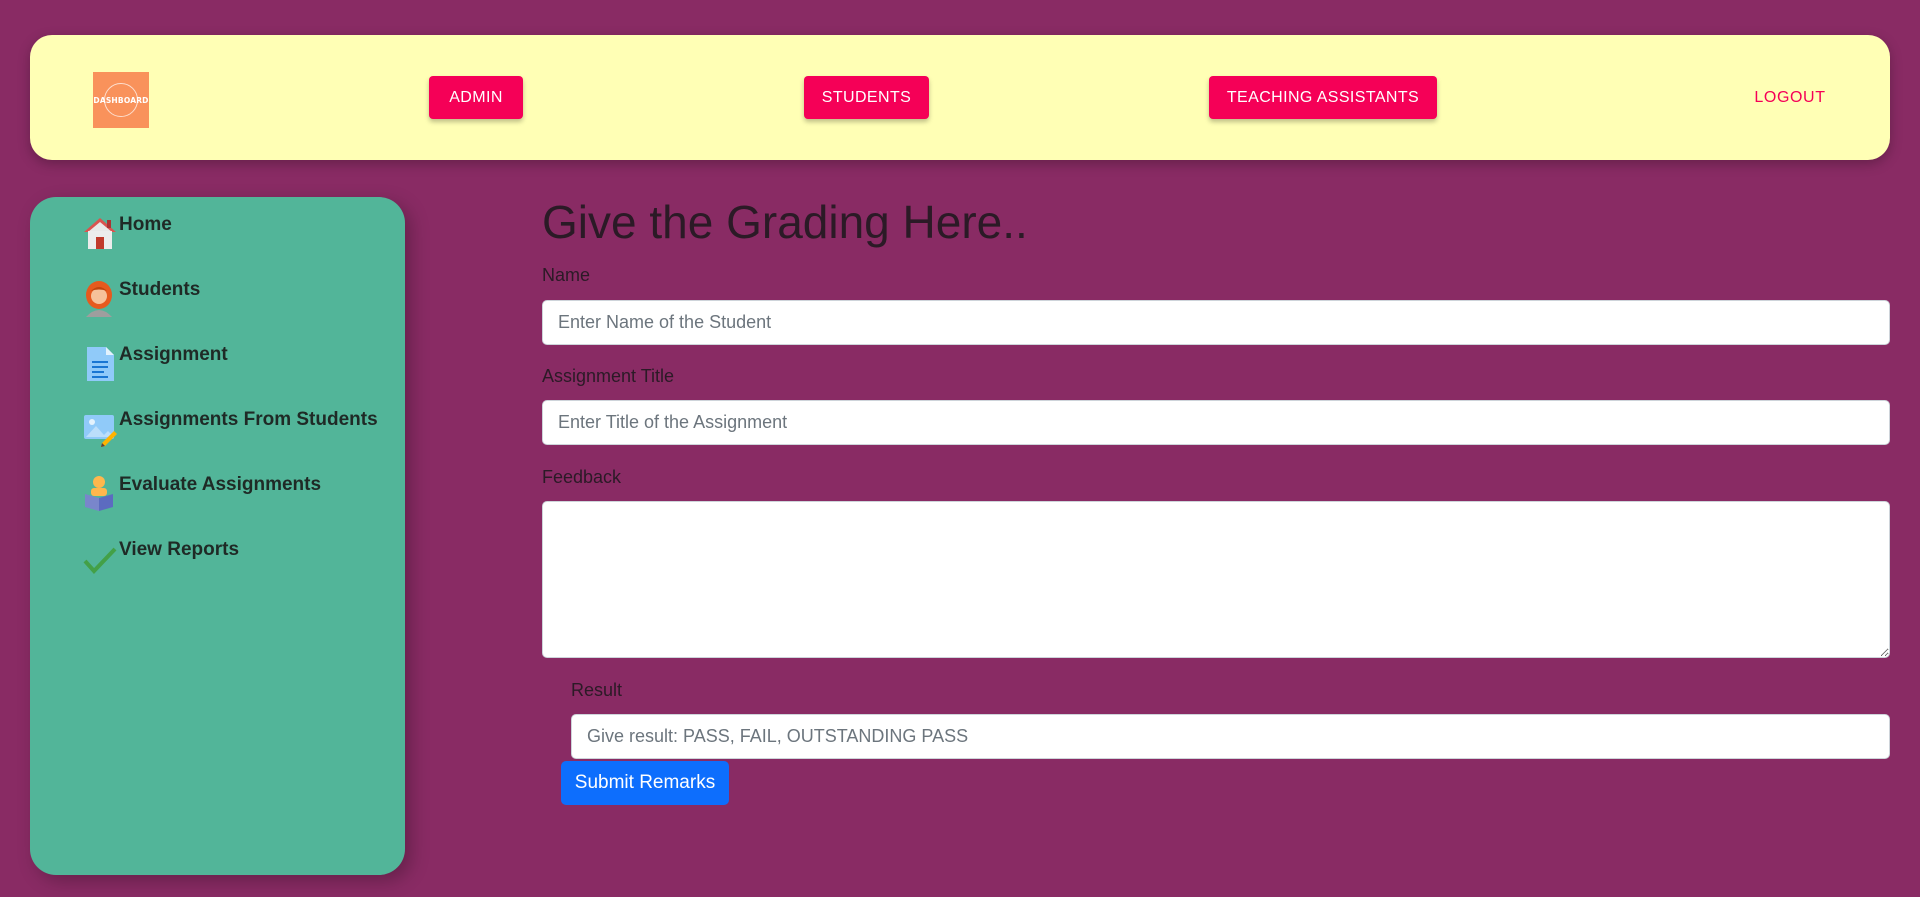 This screenshot has height=897, width=1920. What do you see at coordinates (476, 97) in the screenshot?
I see `nav-admin-button: ADMIN` at bounding box center [476, 97].